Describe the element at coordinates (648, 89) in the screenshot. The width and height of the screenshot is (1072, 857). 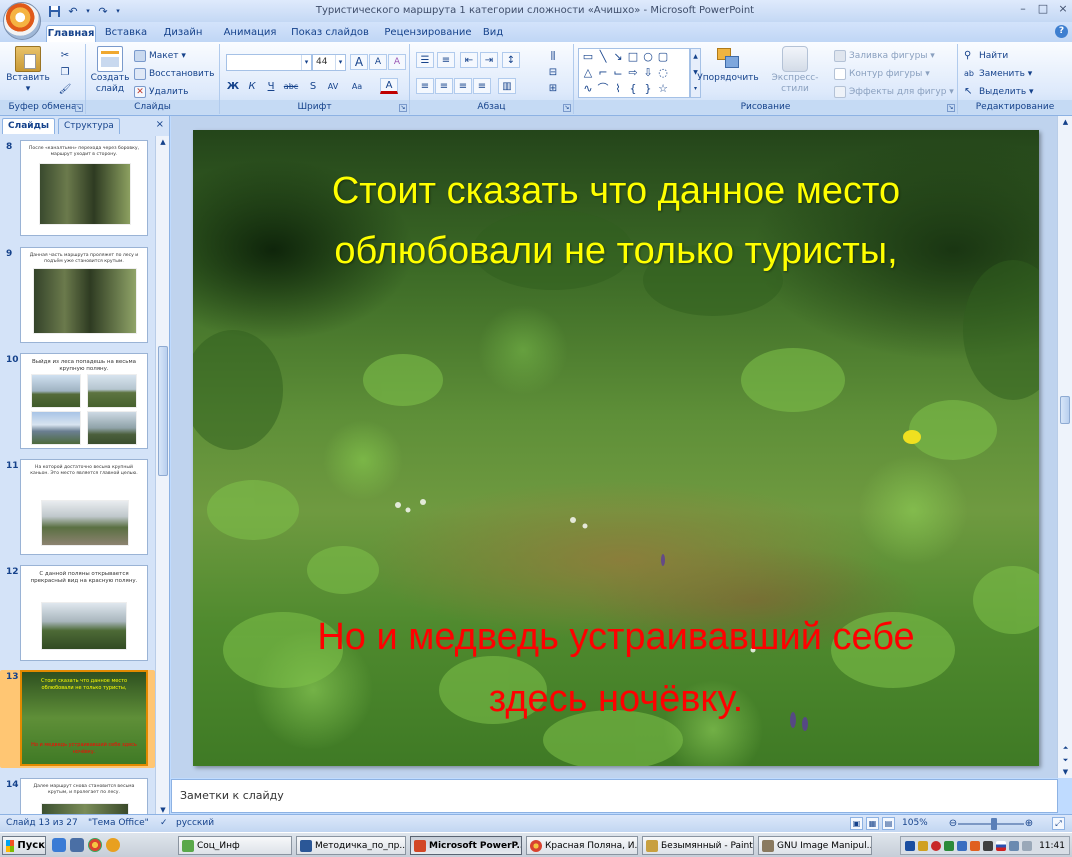
I see `brace-right-icon: }` at that location.